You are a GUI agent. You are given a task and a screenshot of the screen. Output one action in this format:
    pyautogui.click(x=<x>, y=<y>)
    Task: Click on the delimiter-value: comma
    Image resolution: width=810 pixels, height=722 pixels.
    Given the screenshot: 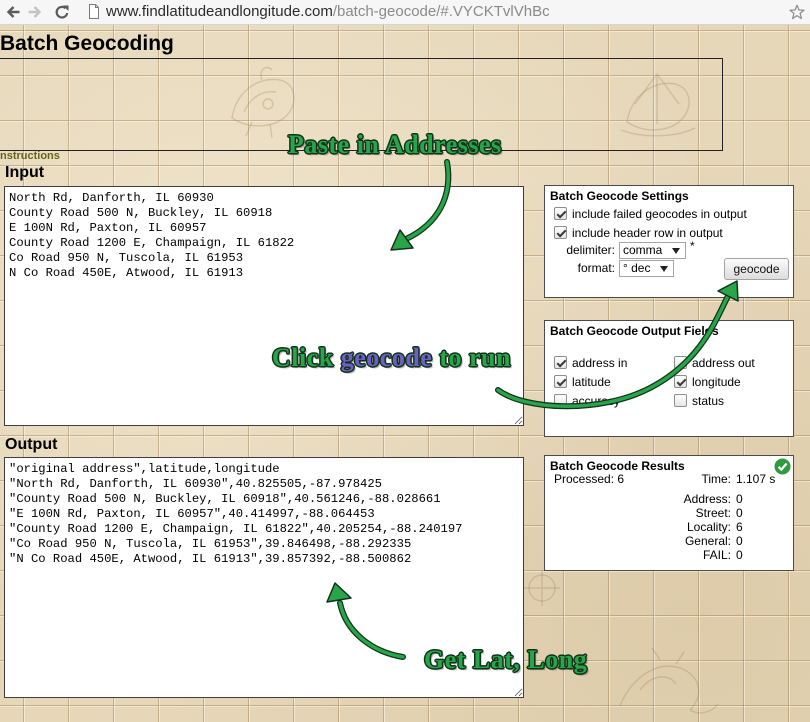 What is the action you would take?
    pyautogui.click(x=643, y=250)
    